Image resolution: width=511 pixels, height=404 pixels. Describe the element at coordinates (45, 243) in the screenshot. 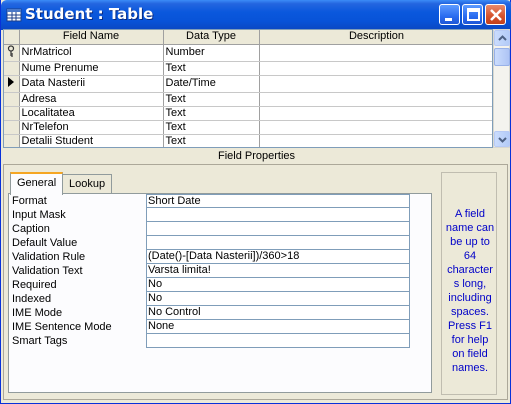

I see `property-label: Default Value` at that location.